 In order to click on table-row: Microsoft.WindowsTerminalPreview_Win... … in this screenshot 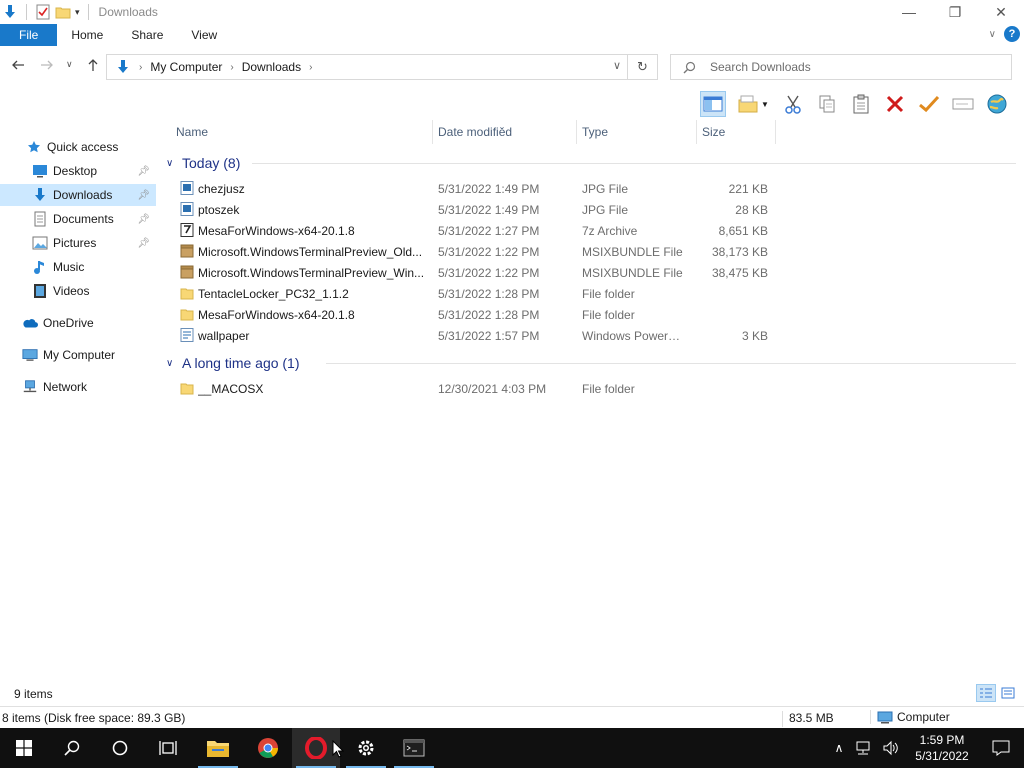, I will do `click(476, 272)`.